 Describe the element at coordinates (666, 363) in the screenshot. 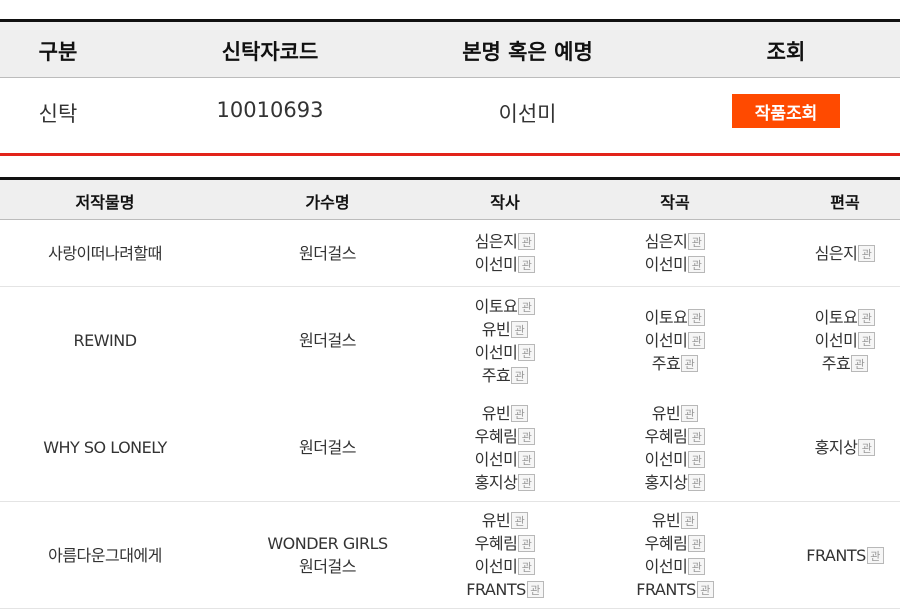

I see `composer-name: 주효` at that location.